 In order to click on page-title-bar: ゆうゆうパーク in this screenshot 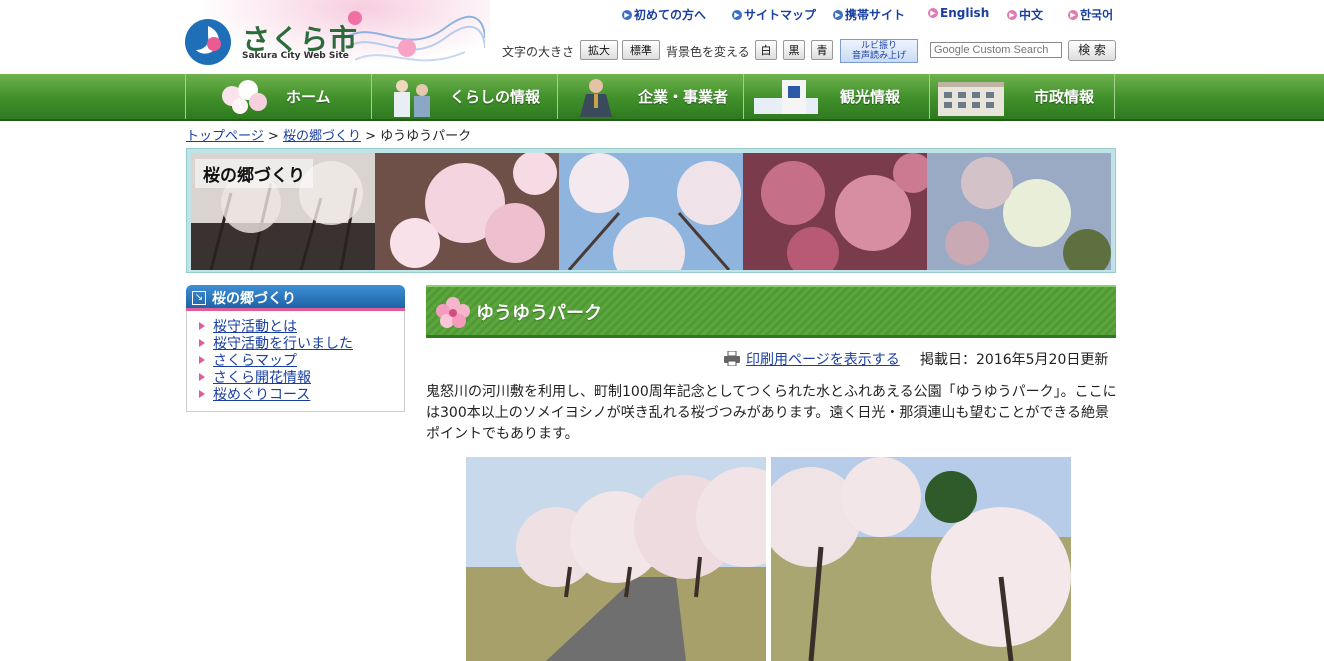, I will do `click(771, 311)`.